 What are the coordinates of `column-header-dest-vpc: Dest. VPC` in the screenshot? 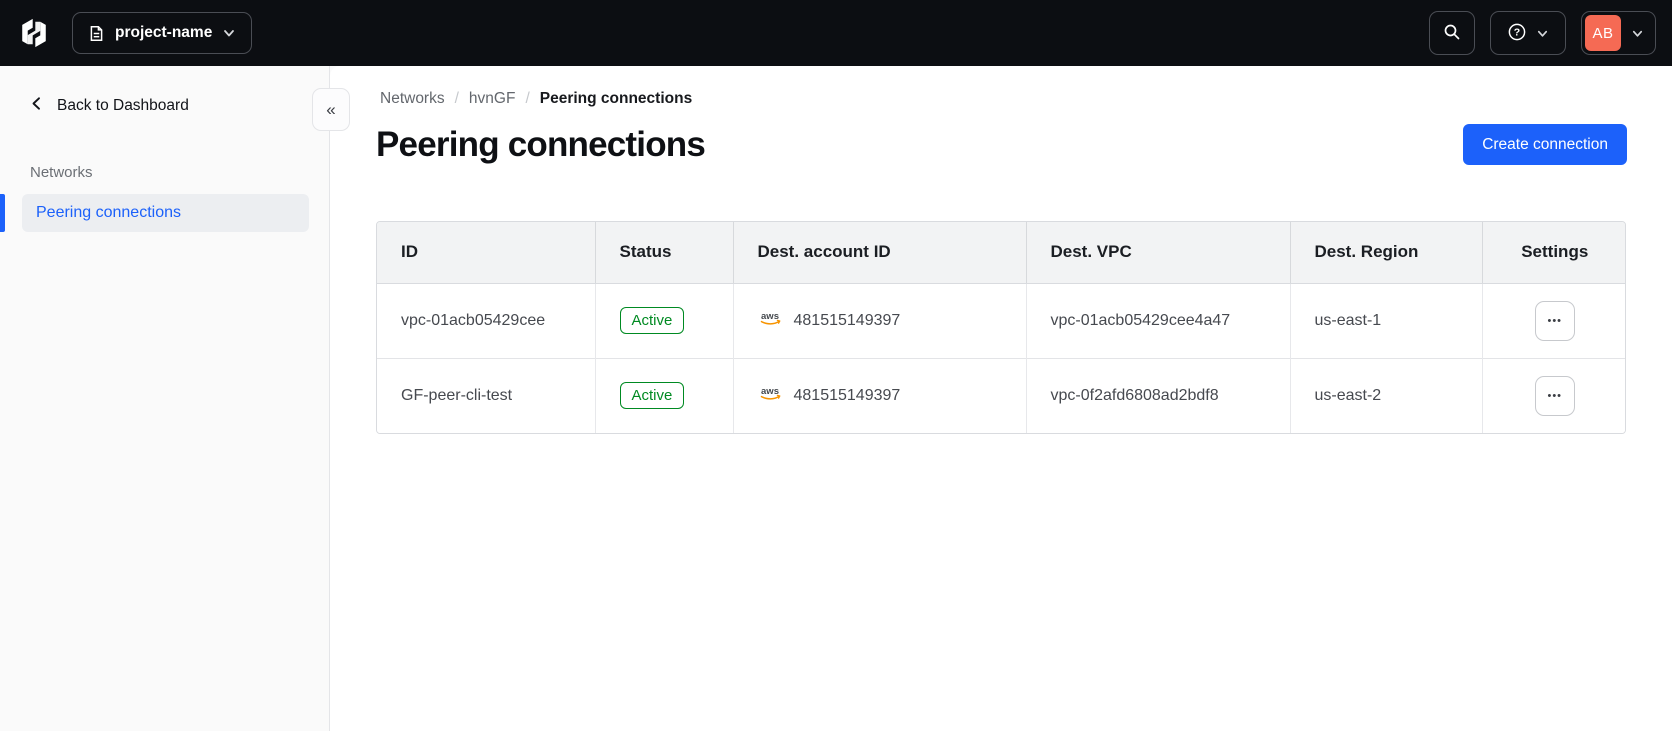 It's located at (1157, 253).